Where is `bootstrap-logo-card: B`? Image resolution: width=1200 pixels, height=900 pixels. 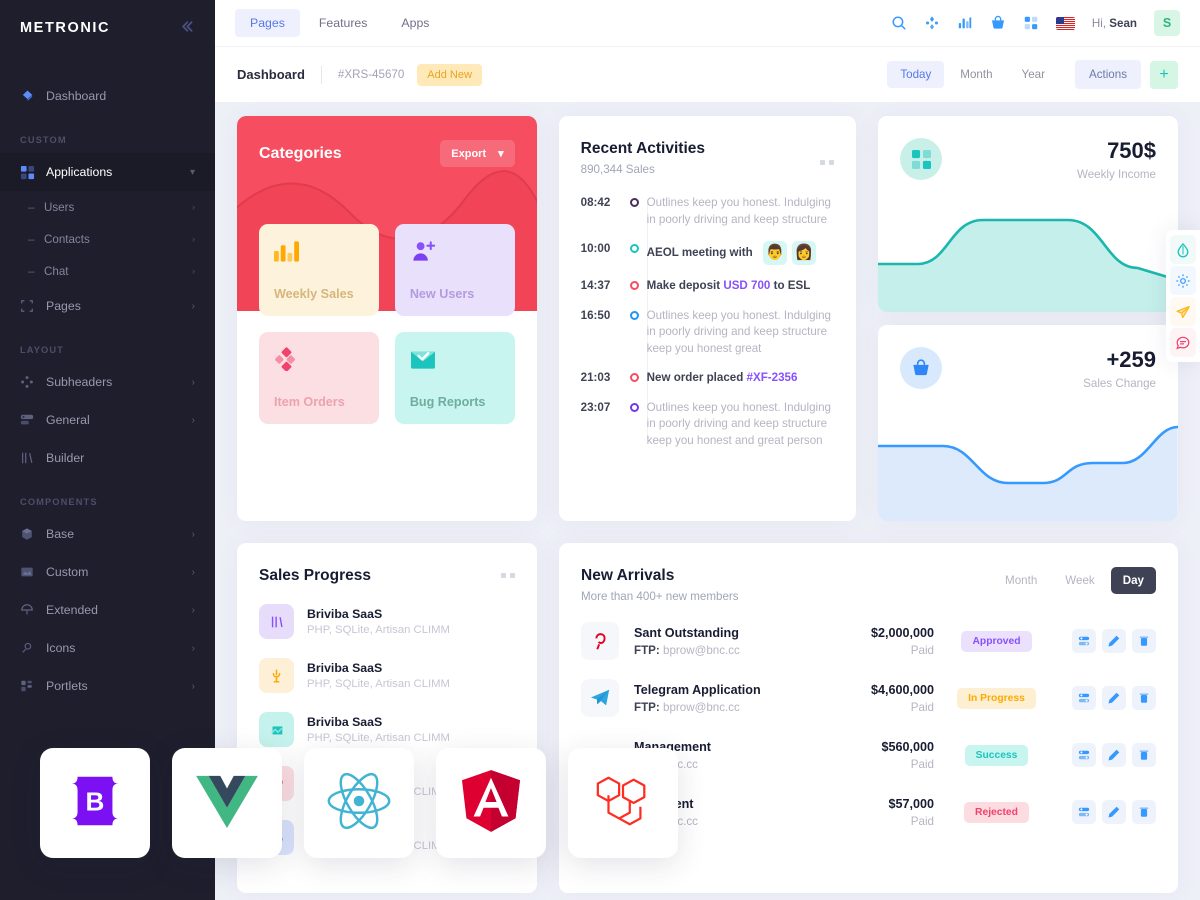
bootstrap-logo-card: B is located at coordinates (95, 803).